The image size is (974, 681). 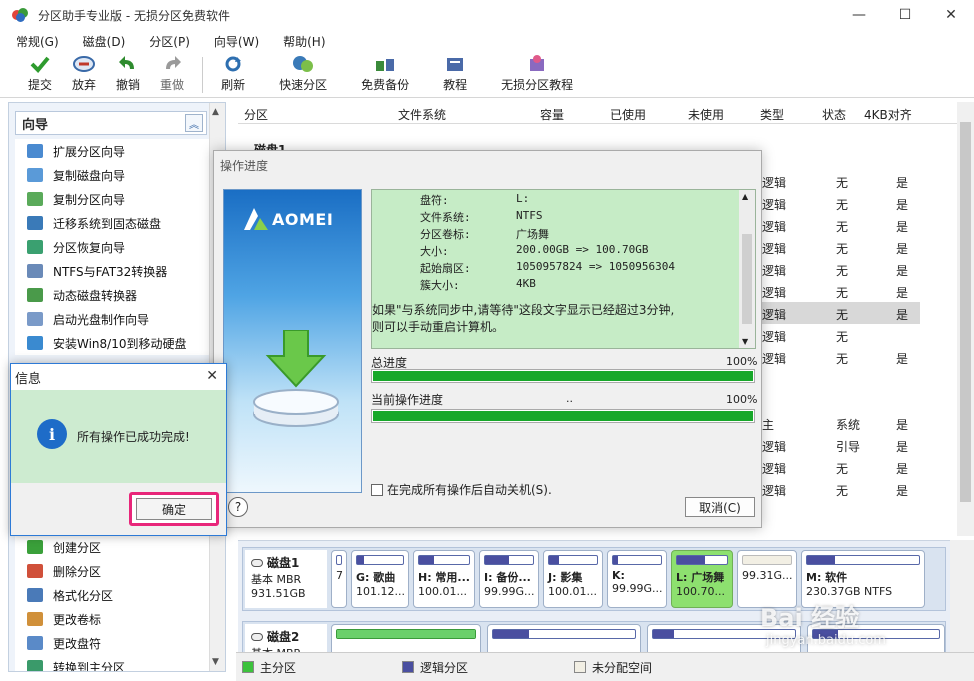 I want to click on ok-button: 确定, so click(x=174, y=509).